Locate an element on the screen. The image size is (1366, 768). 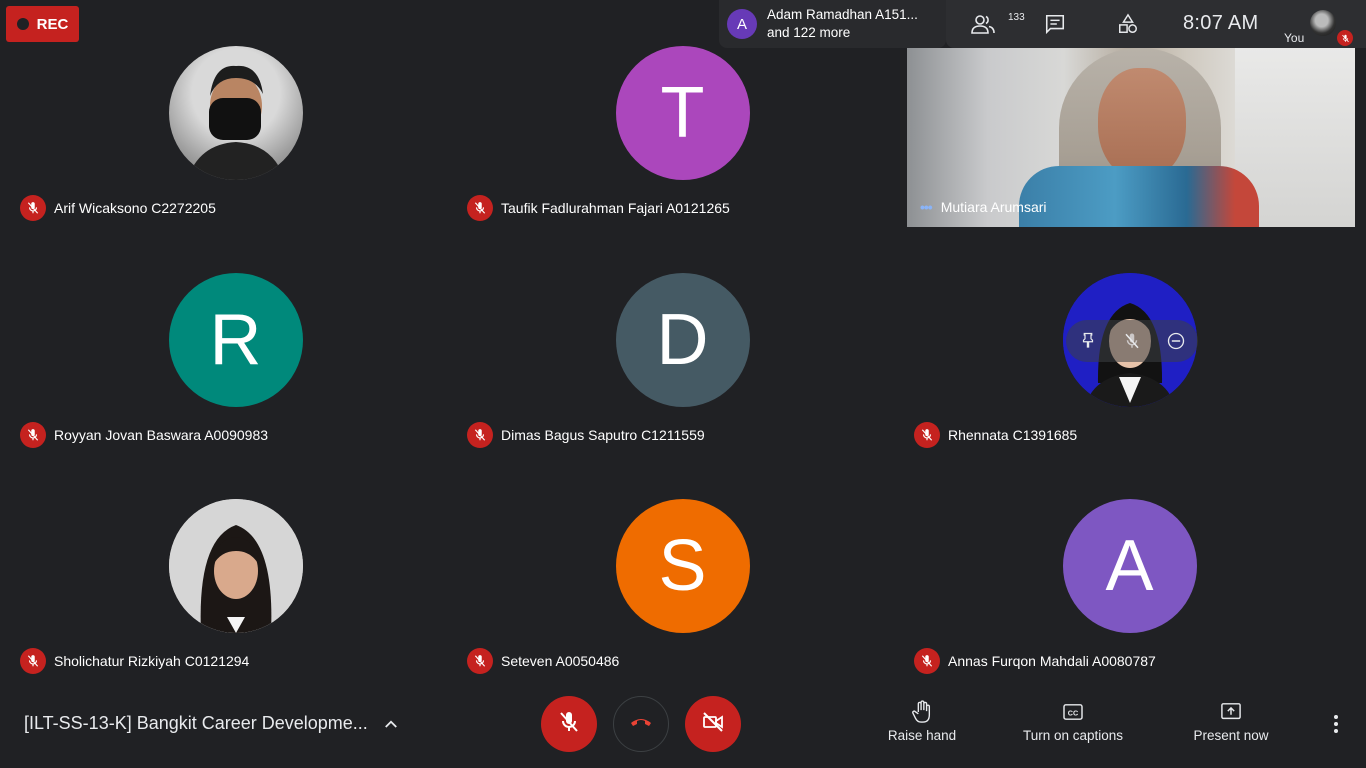
participant-name-row: Seteven A0050486 is located at coordinates (543, 661).